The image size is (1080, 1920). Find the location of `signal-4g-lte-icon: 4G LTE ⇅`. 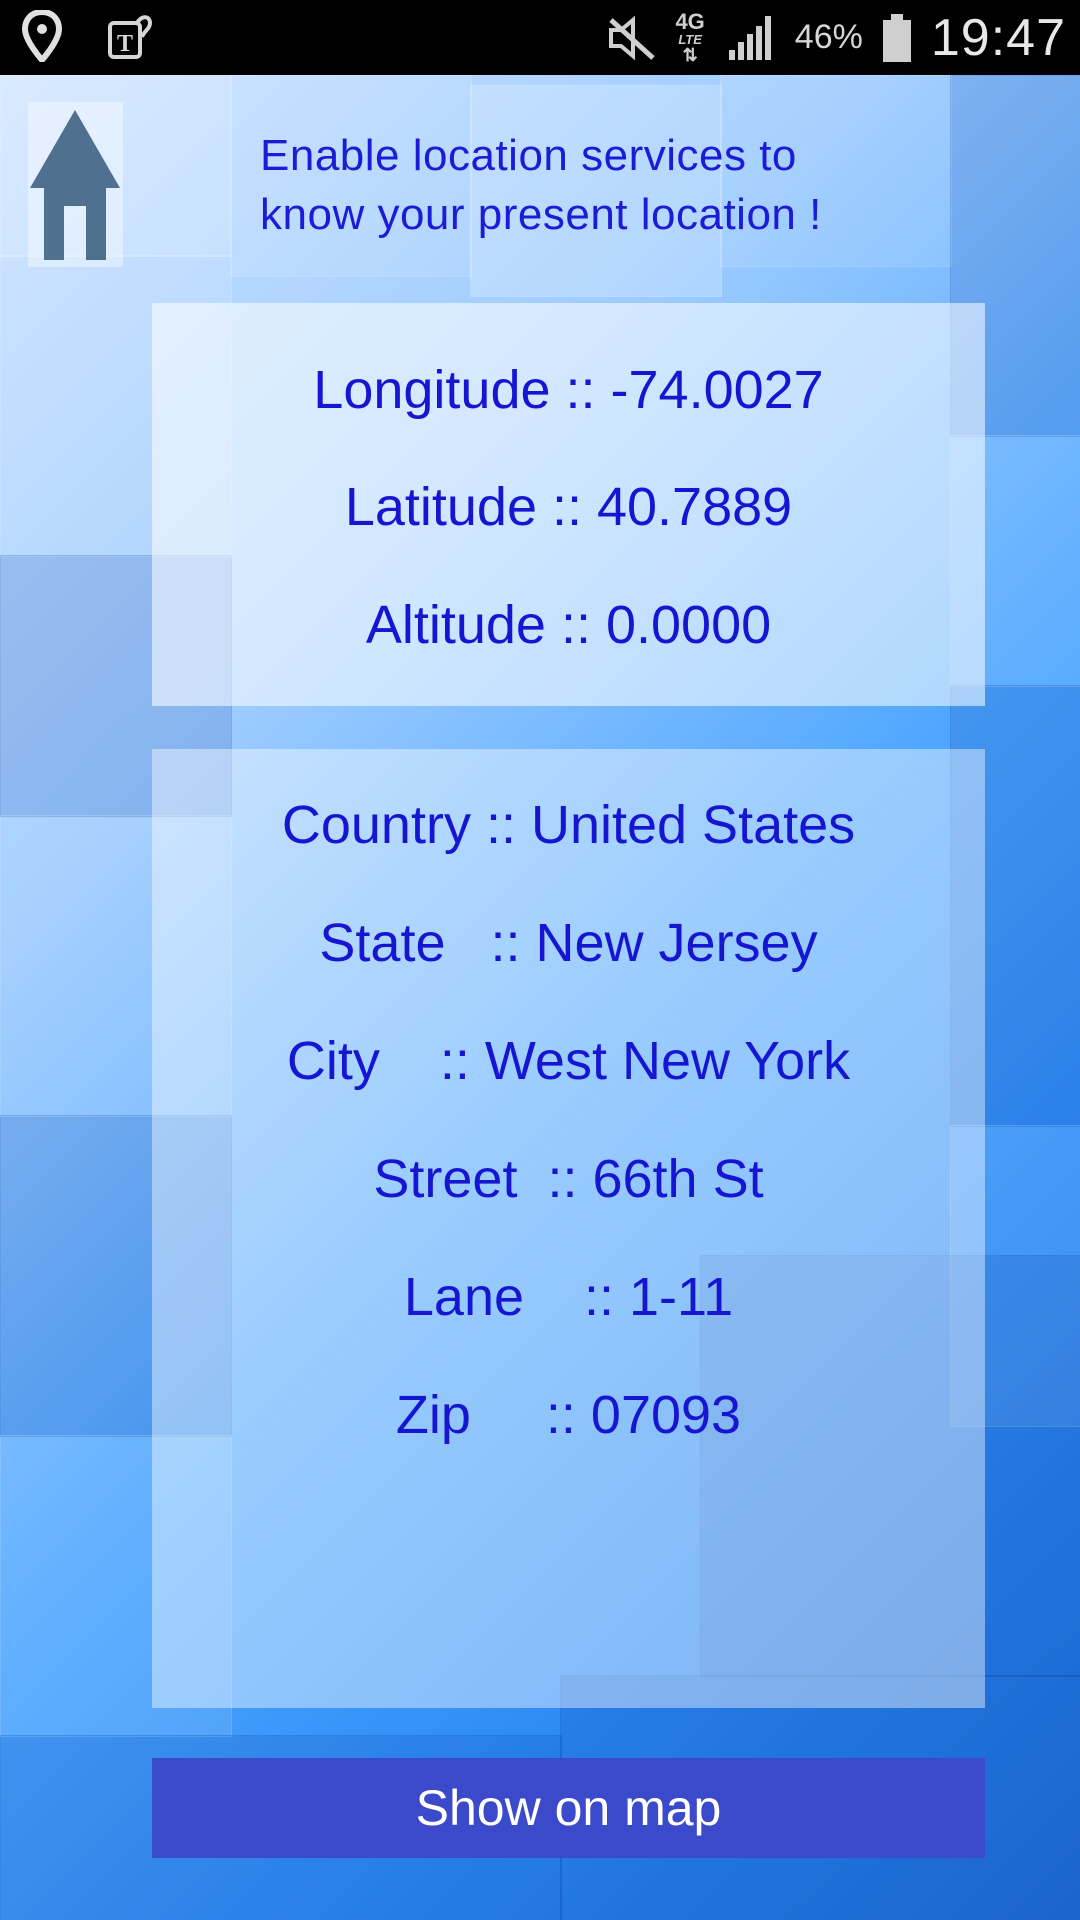

signal-4g-lte-icon: 4G LTE ⇅ is located at coordinates (690, 37).